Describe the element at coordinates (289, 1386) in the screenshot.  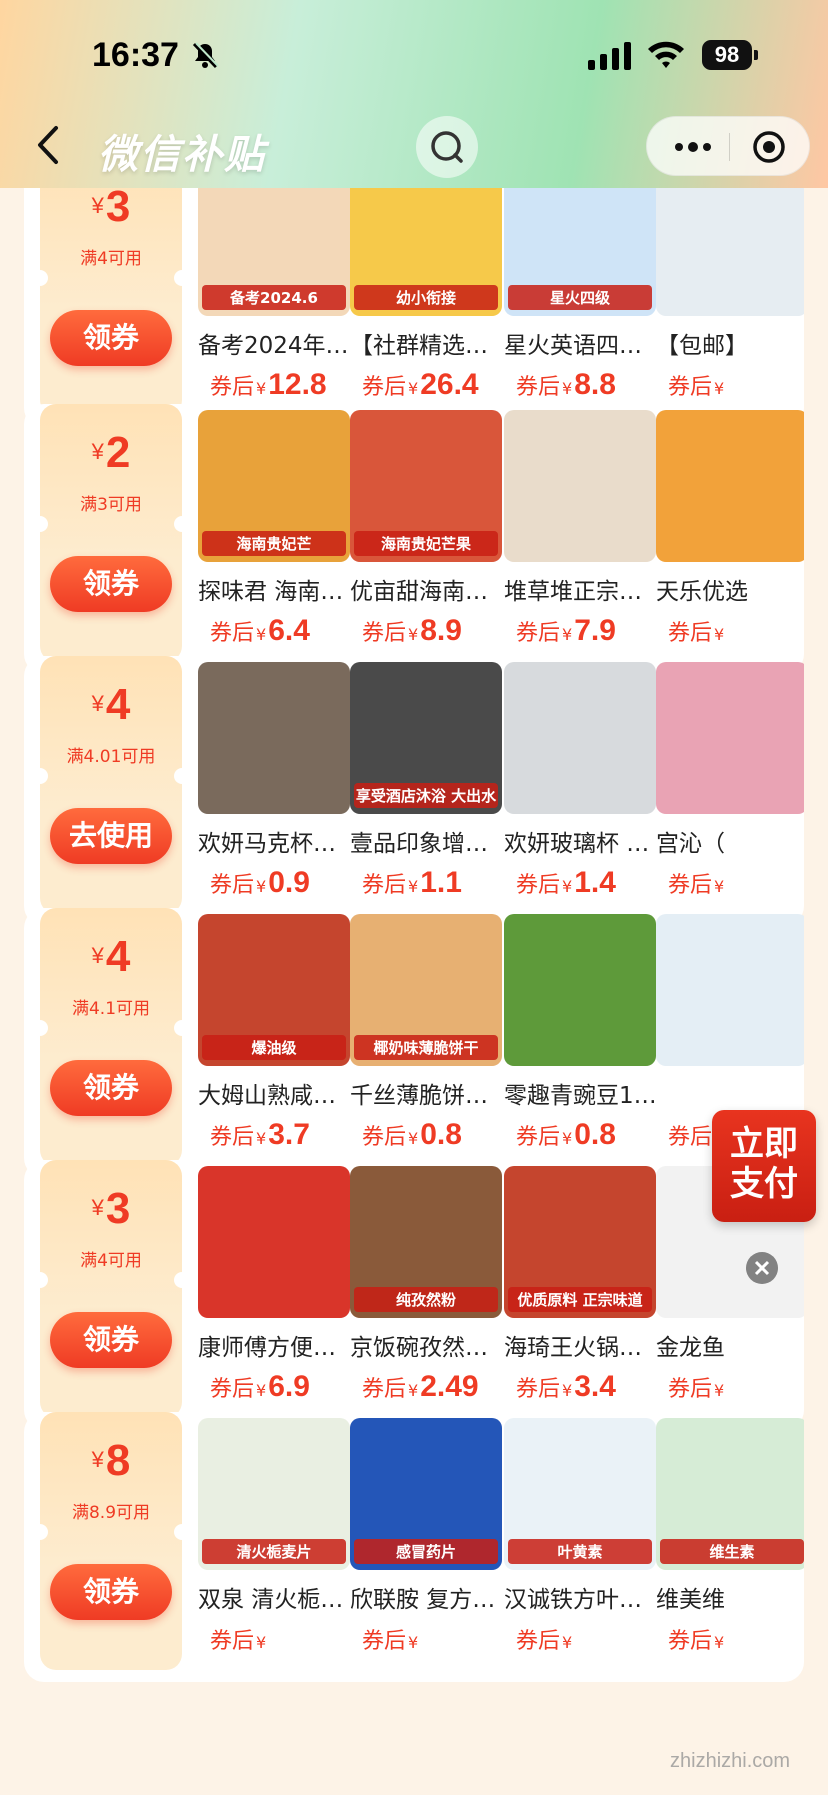
I see `price-value: 6.9` at that location.